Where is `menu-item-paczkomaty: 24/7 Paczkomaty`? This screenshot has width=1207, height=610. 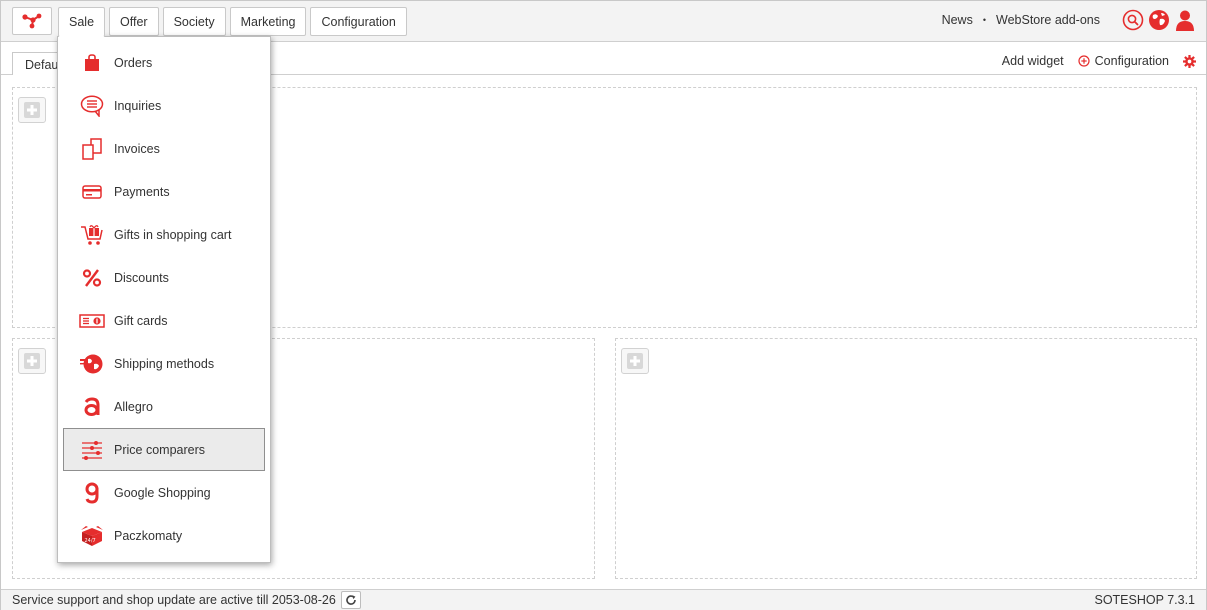 menu-item-paczkomaty: 24/7 Paczkomaty is located at coordinates (164, 535).